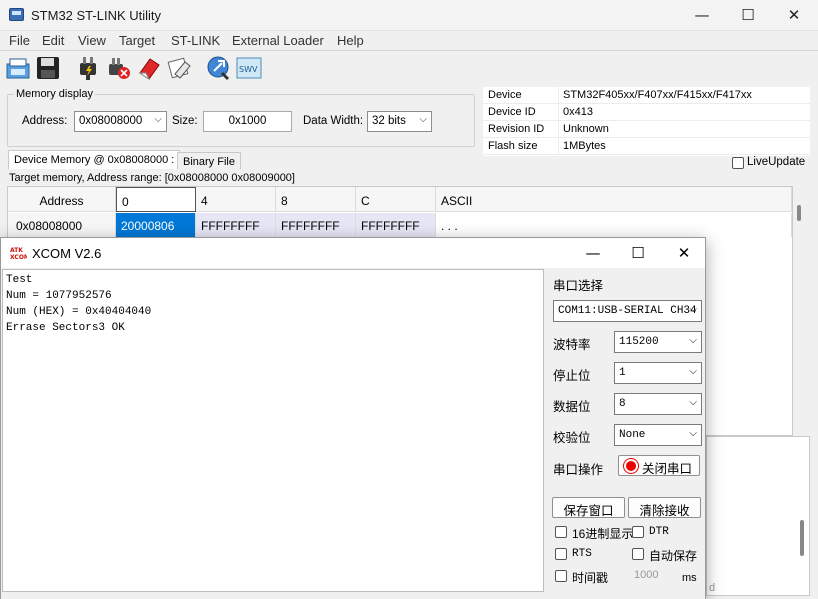  I want to click on device-key: Device, so click(505, 95).